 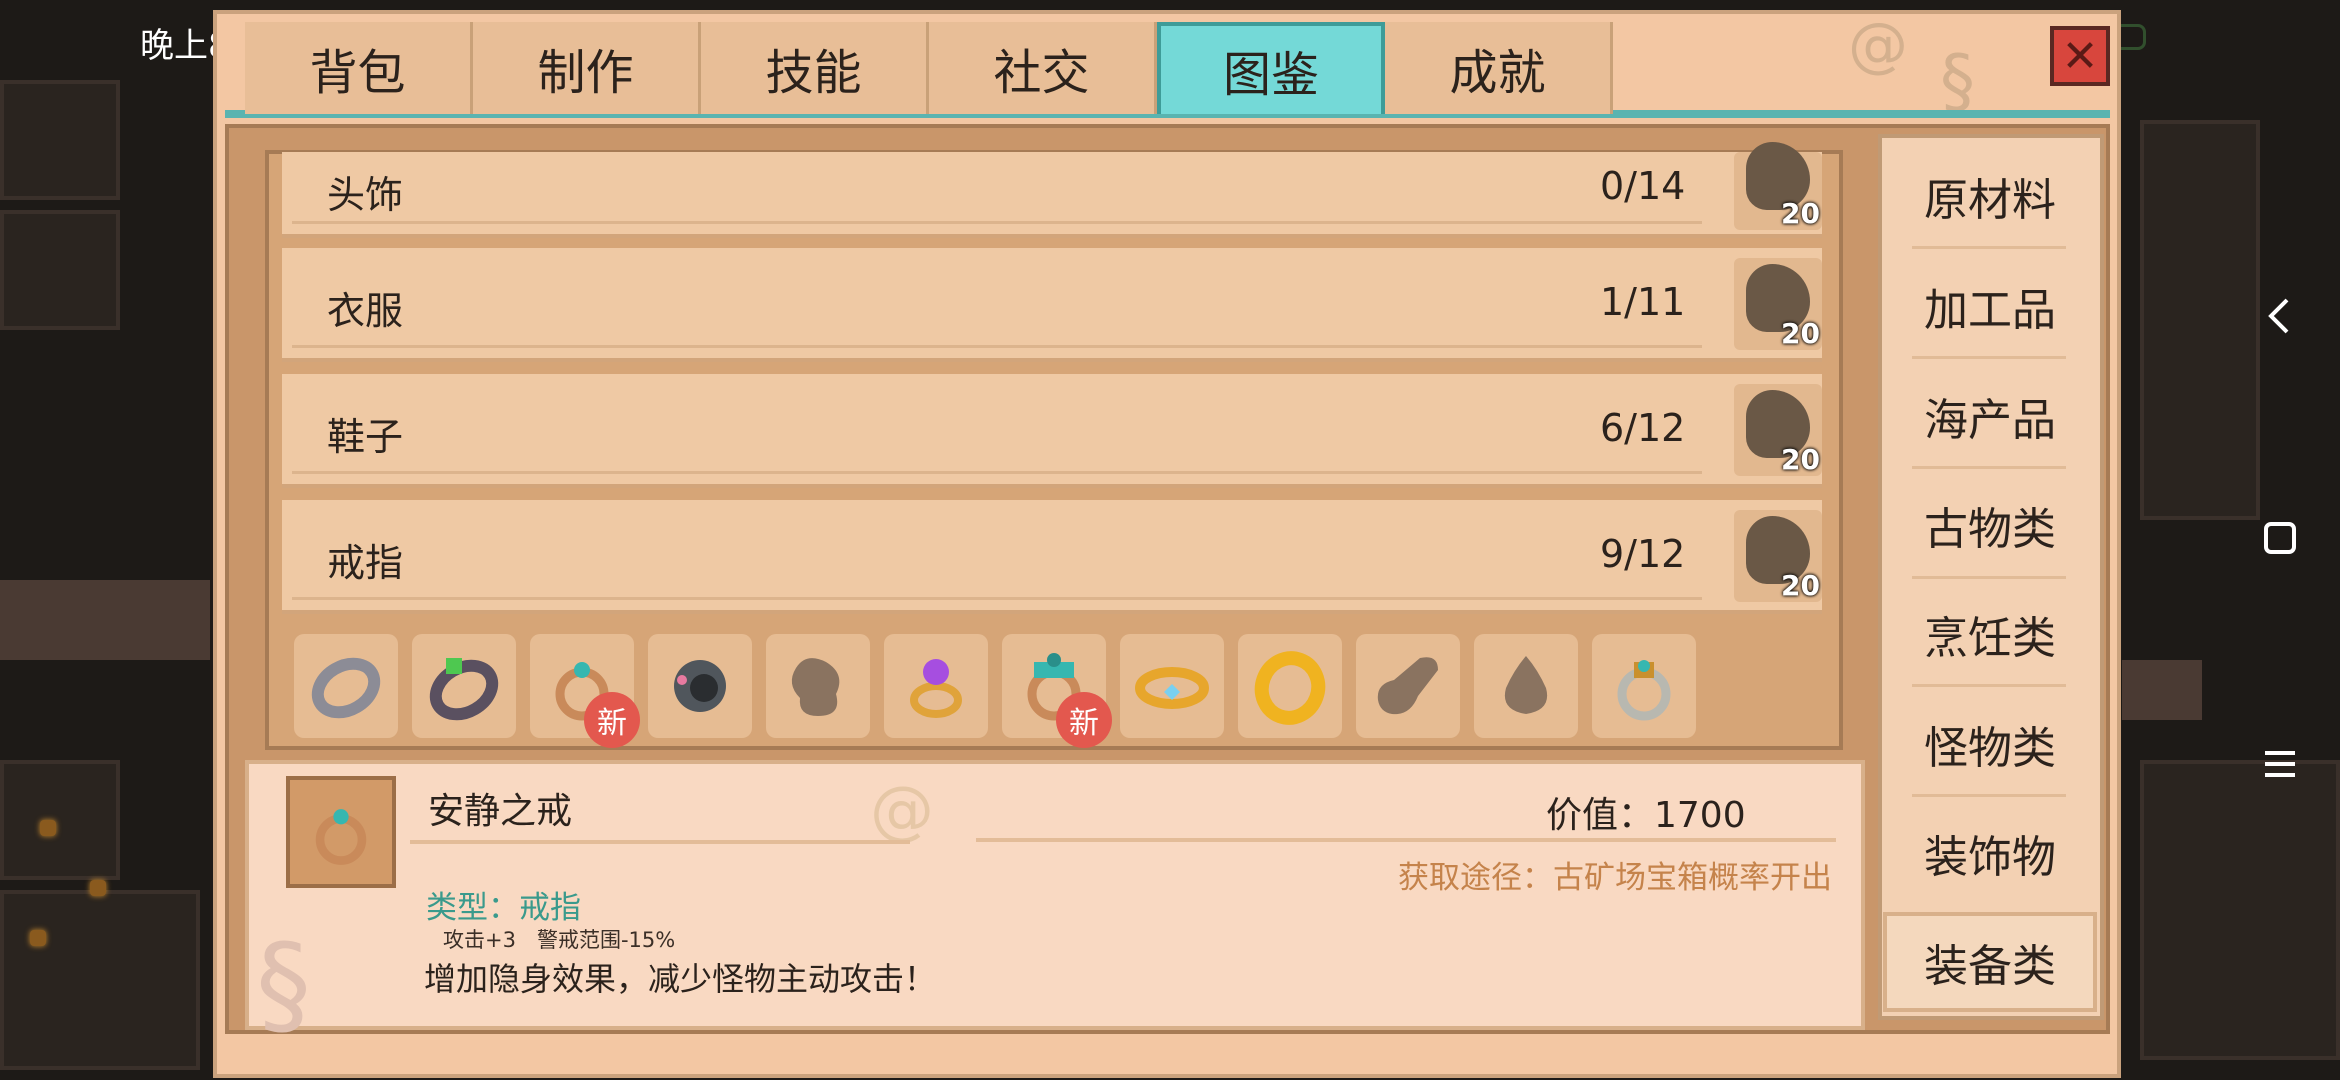 I want to click on category-label: 鞋子, so click(x=365, y=437).